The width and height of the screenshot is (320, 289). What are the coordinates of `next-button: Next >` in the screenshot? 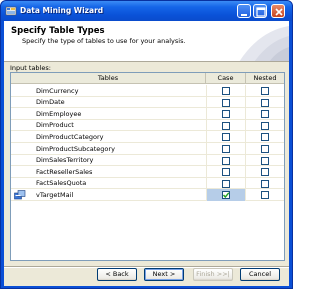 It's located at (164, 274).